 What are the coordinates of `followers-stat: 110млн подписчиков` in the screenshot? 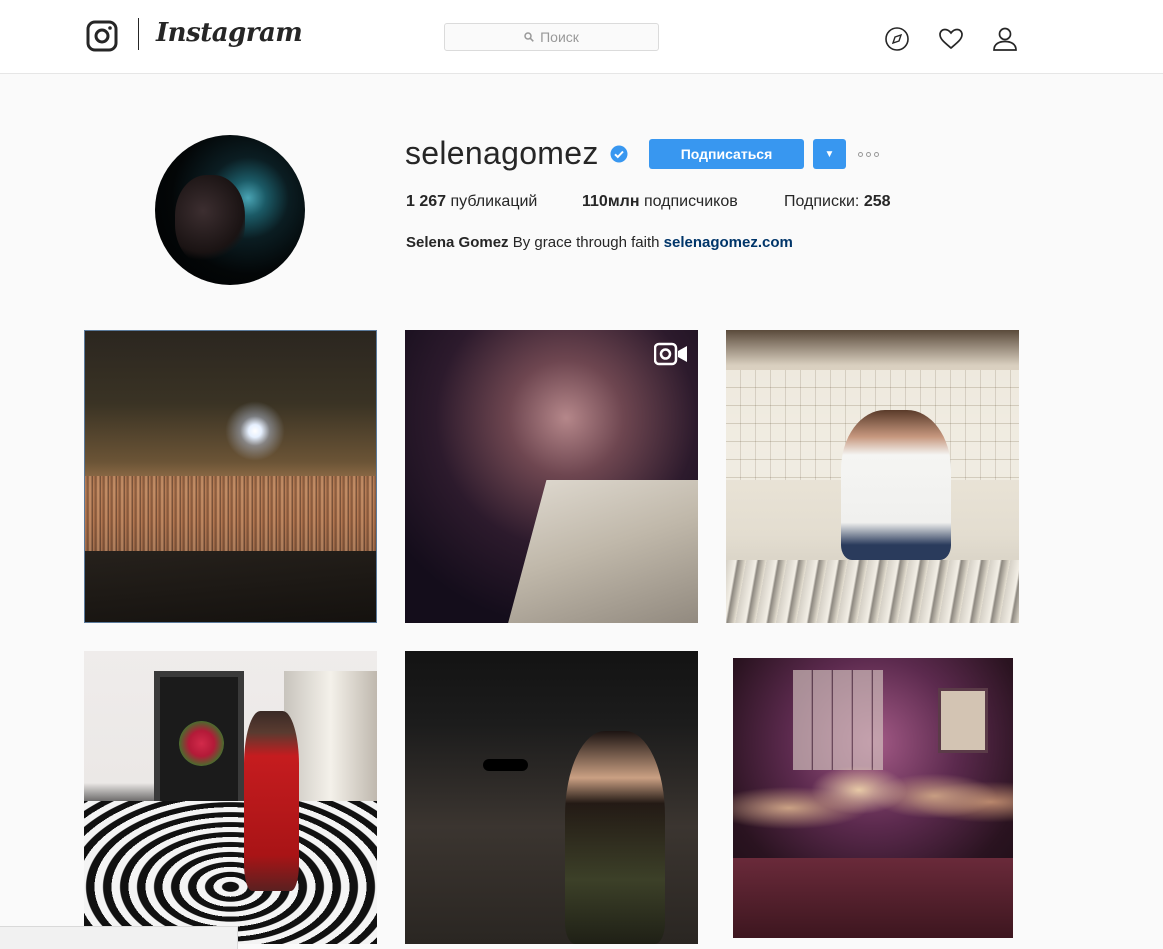 It's located at (660, 202).